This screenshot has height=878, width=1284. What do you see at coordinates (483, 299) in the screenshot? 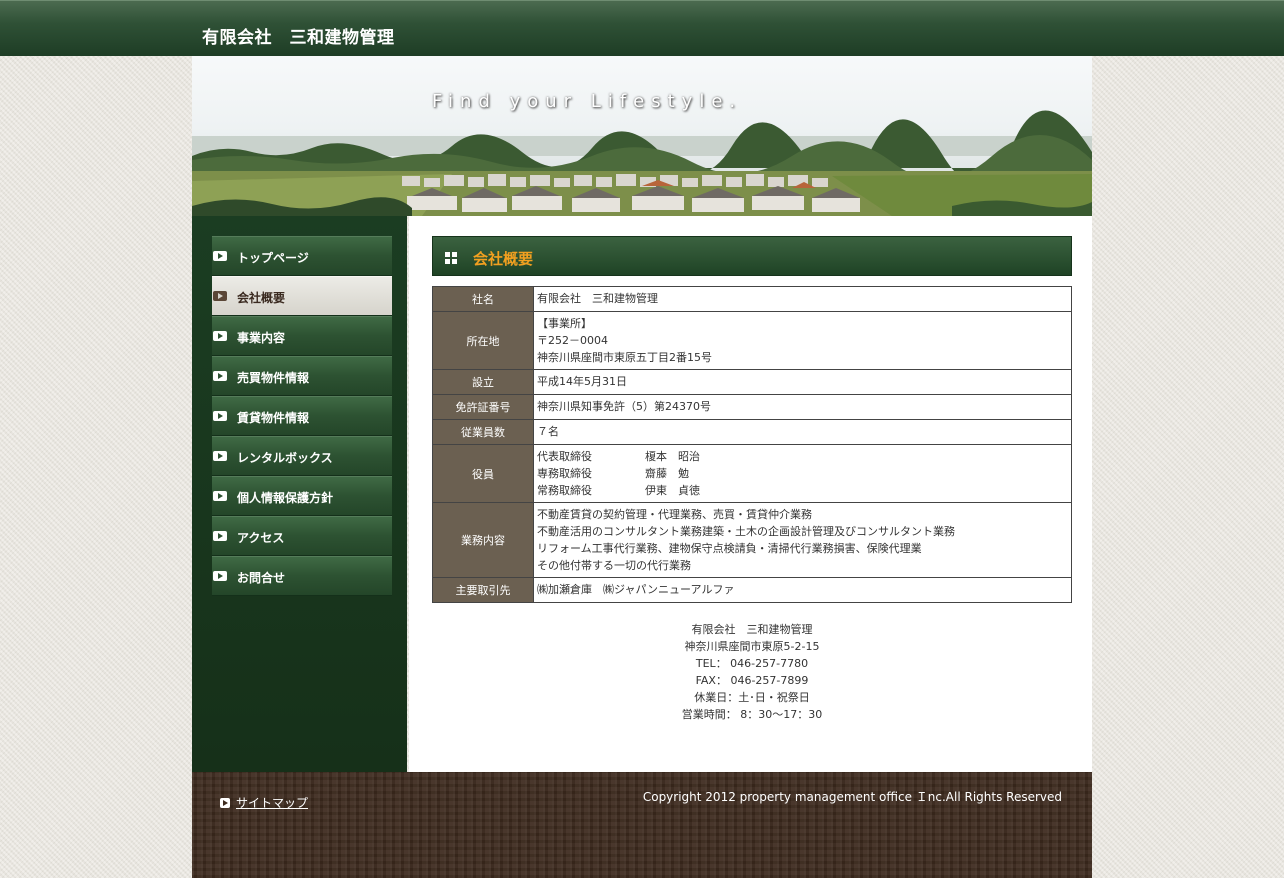
I see `row-label-name: 社名` at bounding box center [483, 299].